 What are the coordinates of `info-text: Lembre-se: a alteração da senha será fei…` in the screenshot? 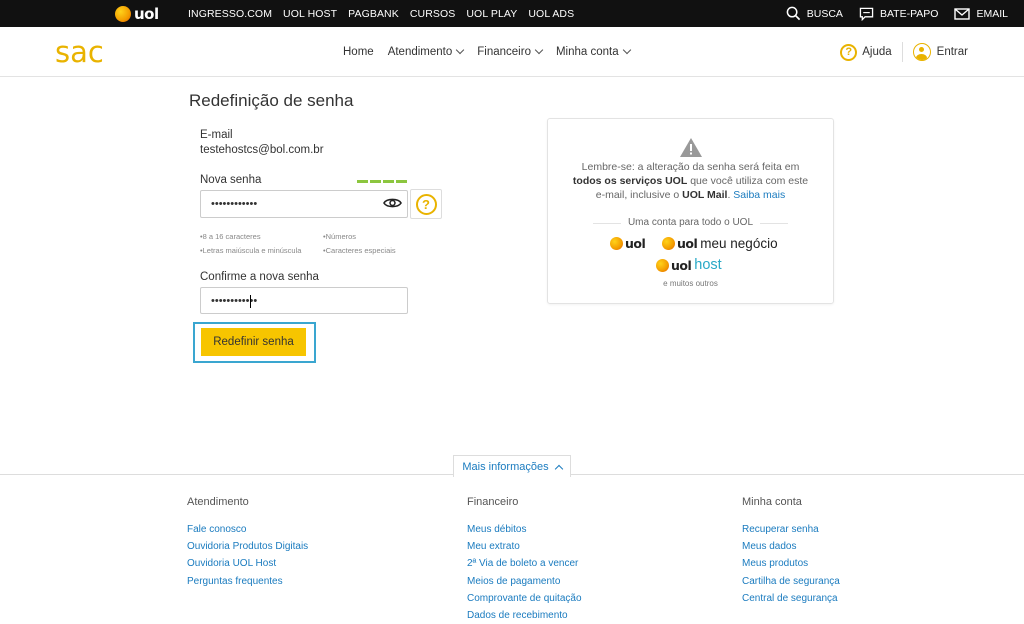 It's located at (690, 181).